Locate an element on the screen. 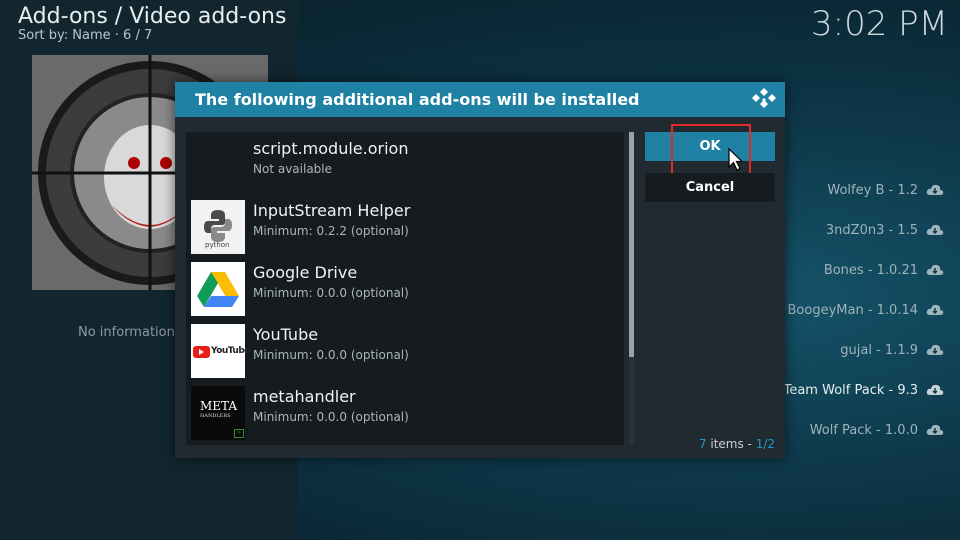 This screenshot has width=960, height=540. item-count: 7 items - 1/2 is located at coordinates (737, 444).